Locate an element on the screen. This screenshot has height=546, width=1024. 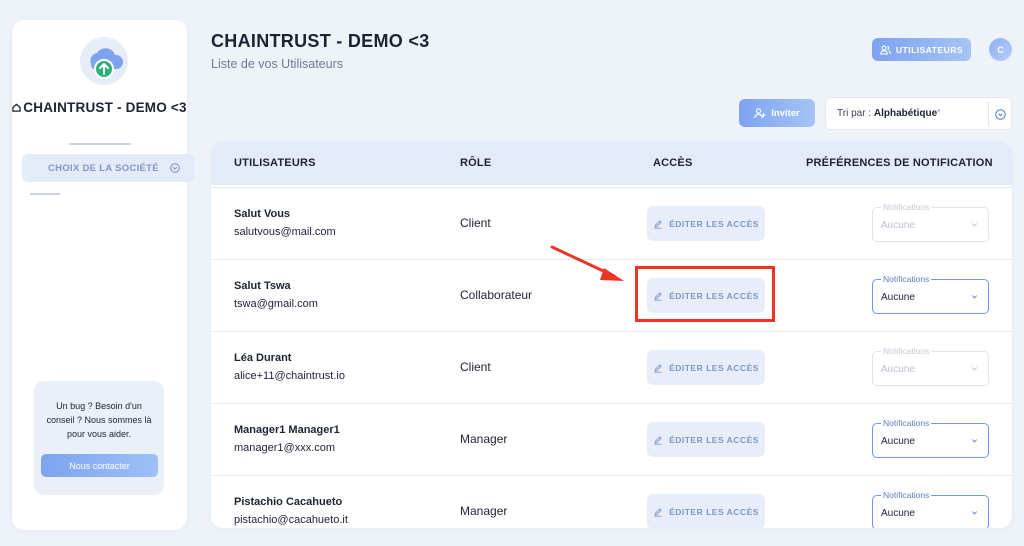
page-subtitle: Liste de vos Utilisateurs is located at coordinates (277, 64).